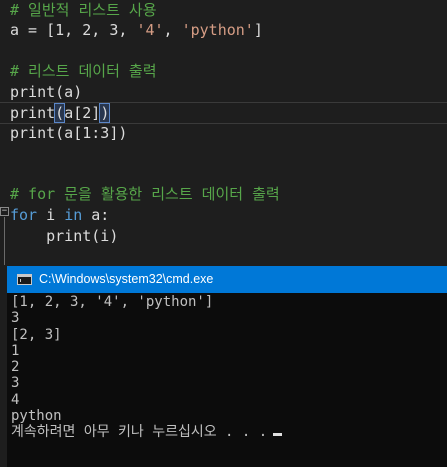  I want to click on code-line-7: print(a[1:3]), so click(68, 133).